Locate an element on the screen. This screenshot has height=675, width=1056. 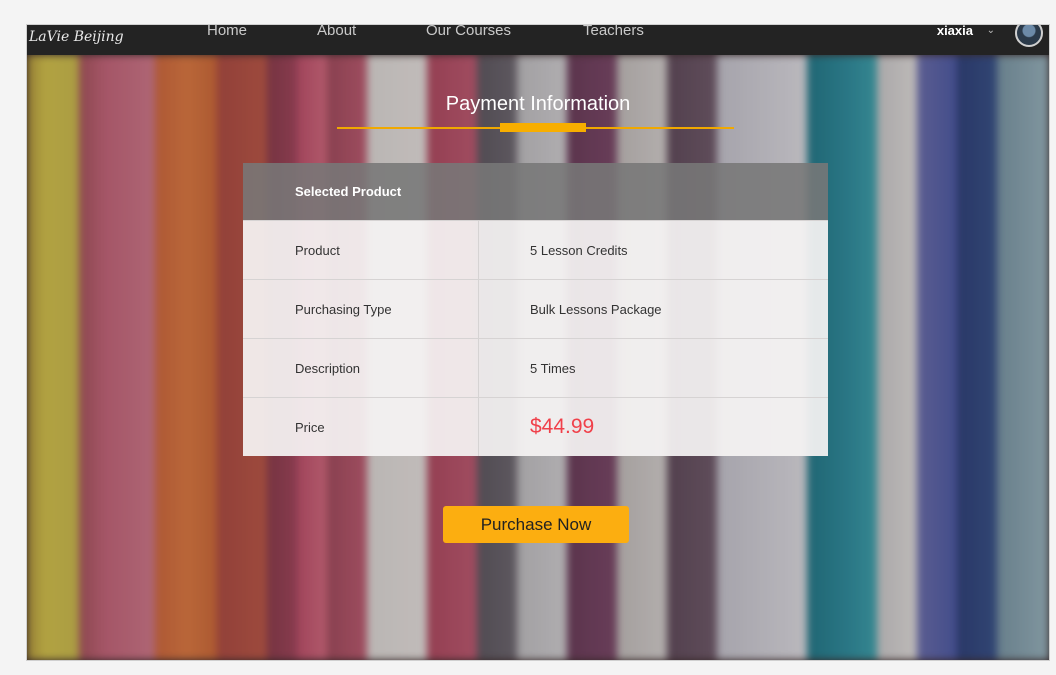
site-logo: LaVie Beijing is located at coordinates (76, 37).